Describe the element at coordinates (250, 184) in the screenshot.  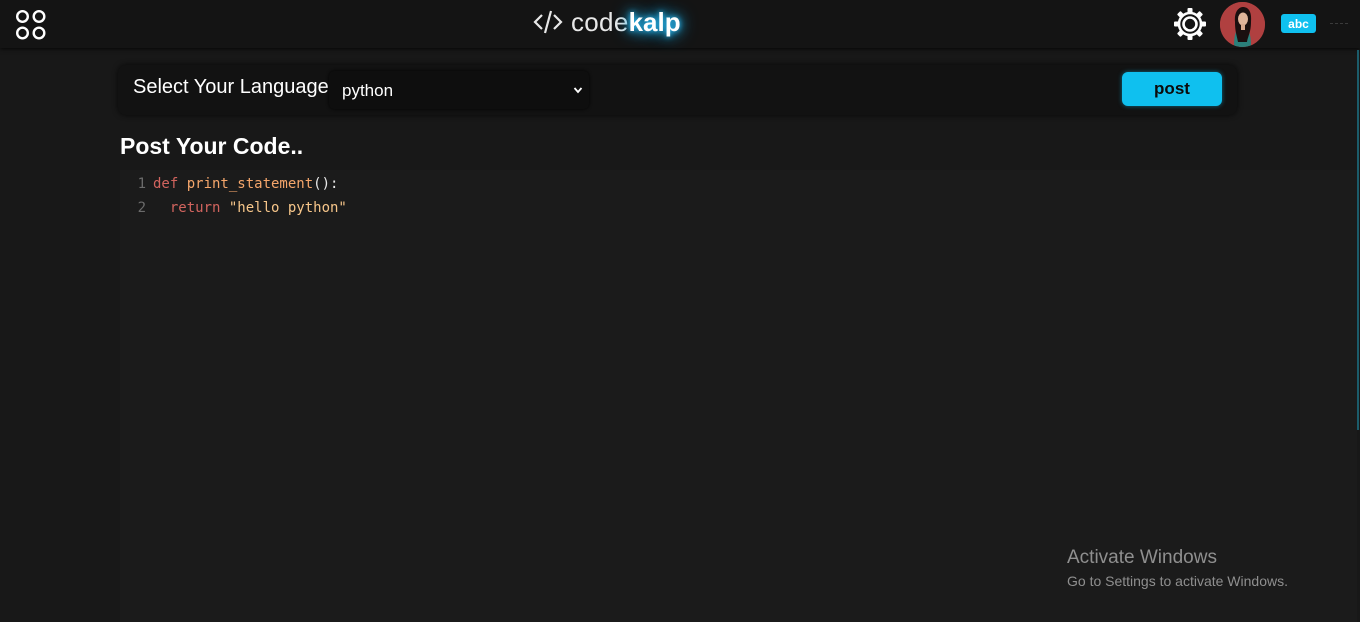
I see `code-function-name: print_statement` at that location.